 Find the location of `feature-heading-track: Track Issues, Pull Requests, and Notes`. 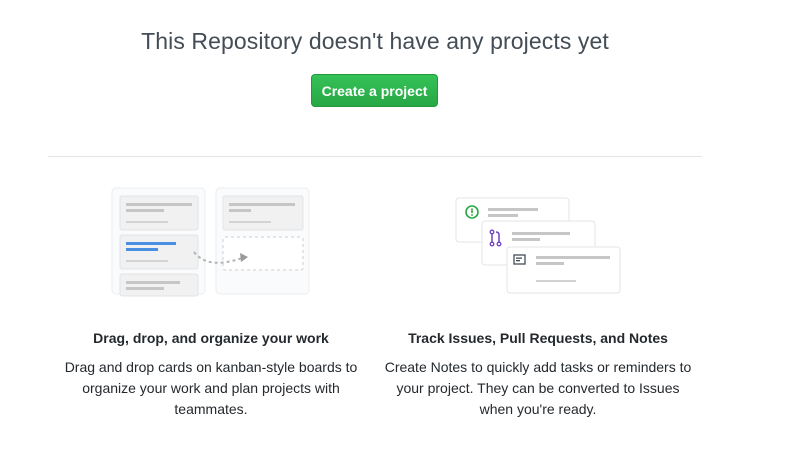

feature-heading-track: Track Issues, Pull Requests, and Notes is located at coordinates (538, 338).